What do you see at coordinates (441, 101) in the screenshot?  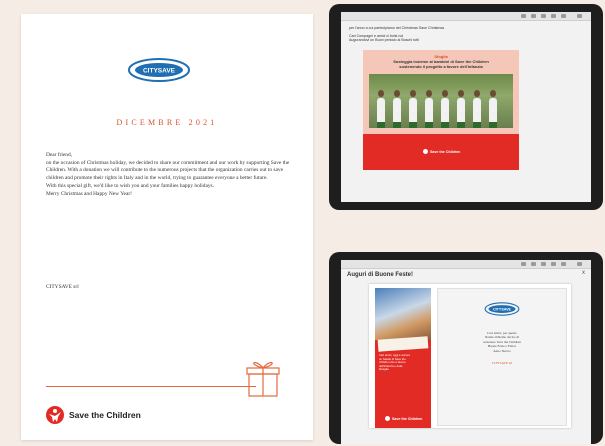 I see `children-photo` at bounding box center [441, 101].